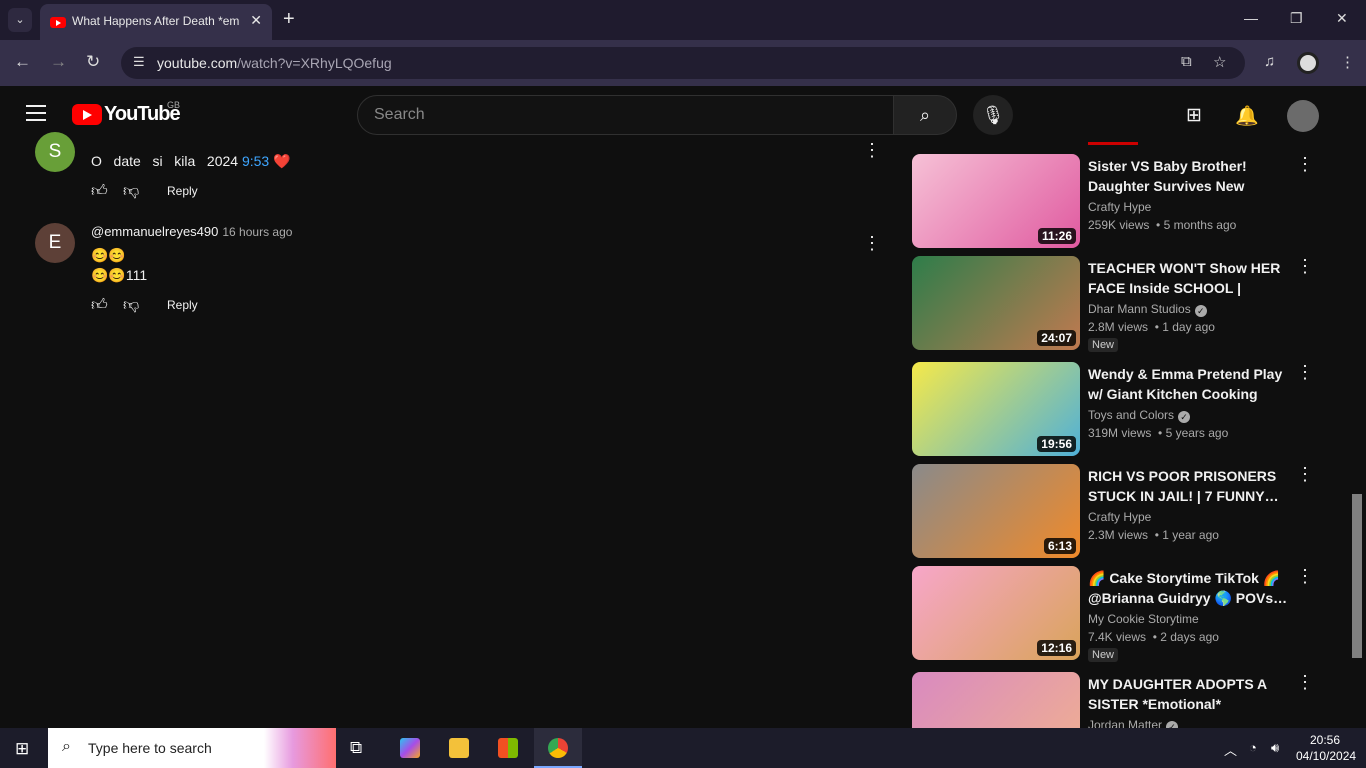 The image size is (1366, 768). What do you see at coordinates (410, 748) in the screenshot?
I see `copilot-icon` at bounding box center [410, 748].